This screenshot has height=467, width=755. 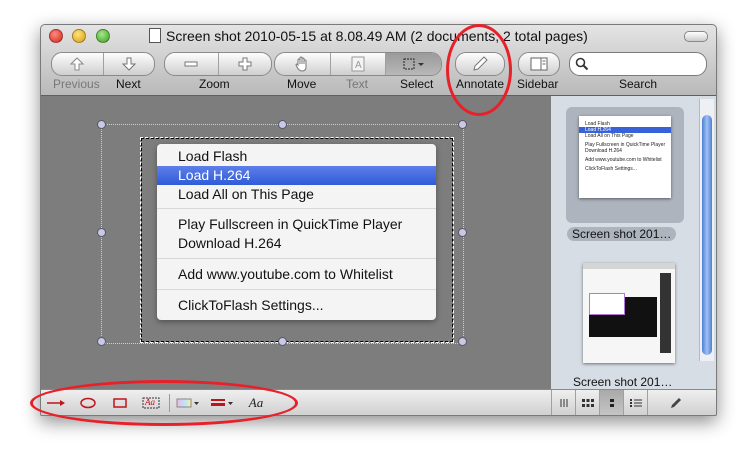 I want to click on sidebar-icon, so click(x=539, y=64).